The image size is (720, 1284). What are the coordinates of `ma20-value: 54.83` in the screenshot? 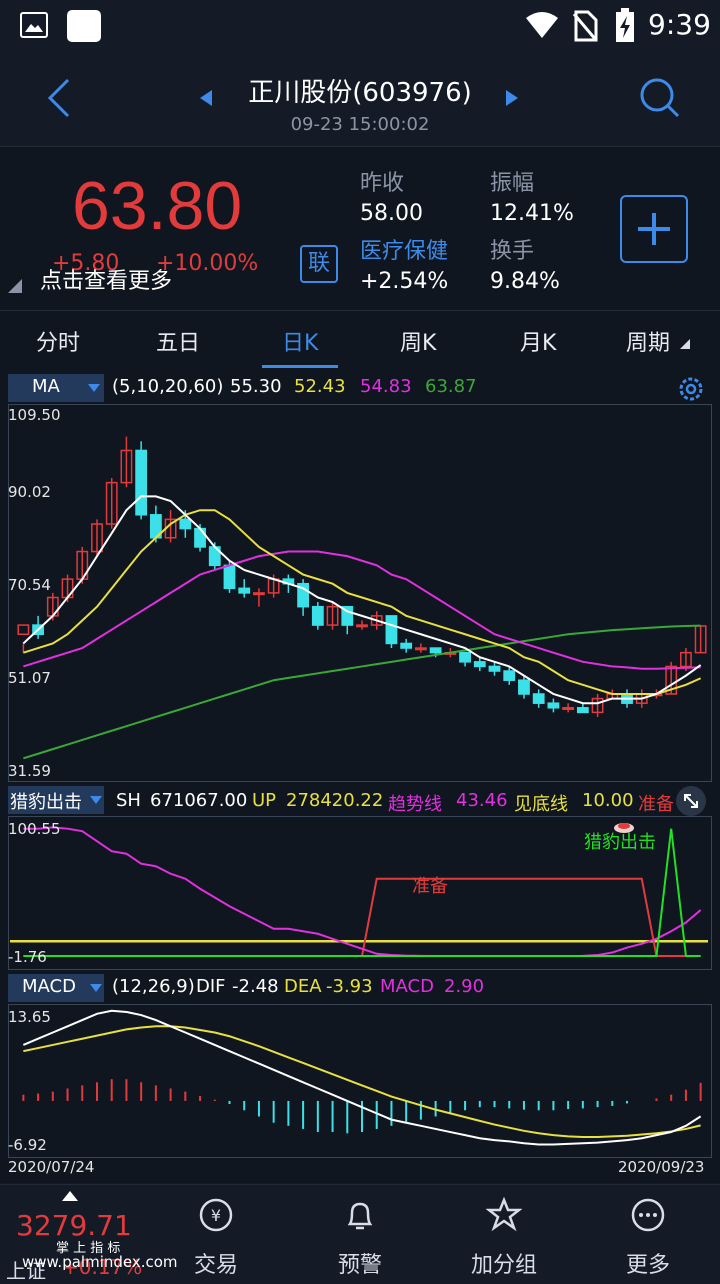 It's located at (386, 386).